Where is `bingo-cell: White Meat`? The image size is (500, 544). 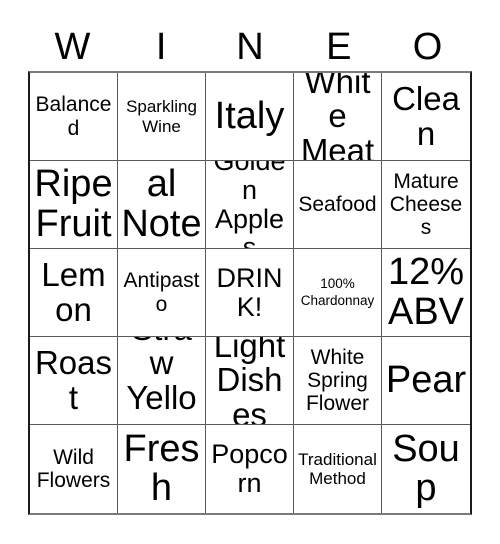
bingo-cell: White Meat is located at coordinates (338, 117).